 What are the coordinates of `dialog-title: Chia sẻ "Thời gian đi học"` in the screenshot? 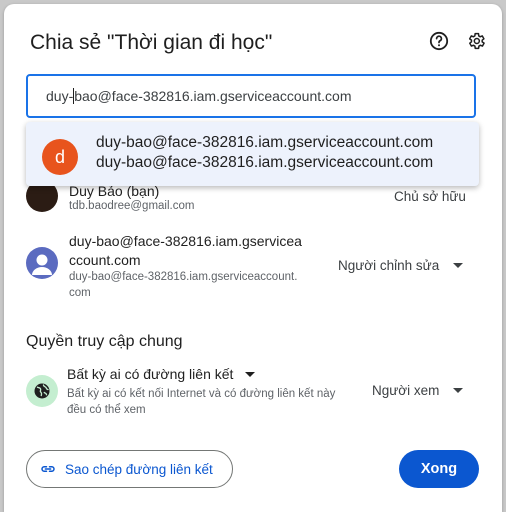 It's located at (151, 42).